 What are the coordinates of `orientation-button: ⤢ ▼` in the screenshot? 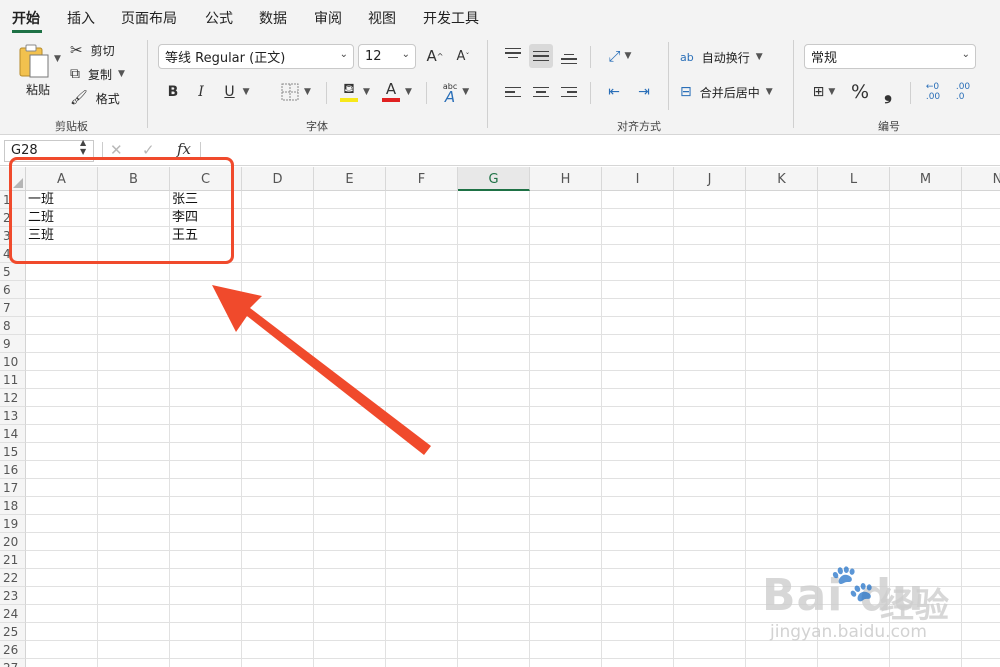 It's located at (620, 56).